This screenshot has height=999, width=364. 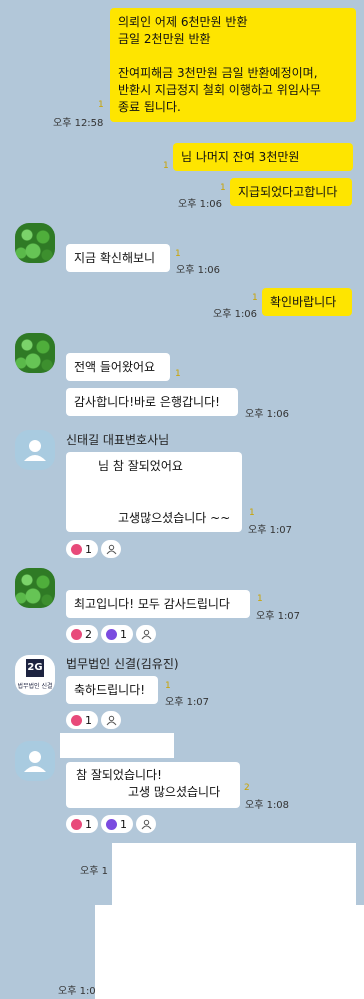 I want to click on message-time: 오후 12:58, so click(x=78, y=123).